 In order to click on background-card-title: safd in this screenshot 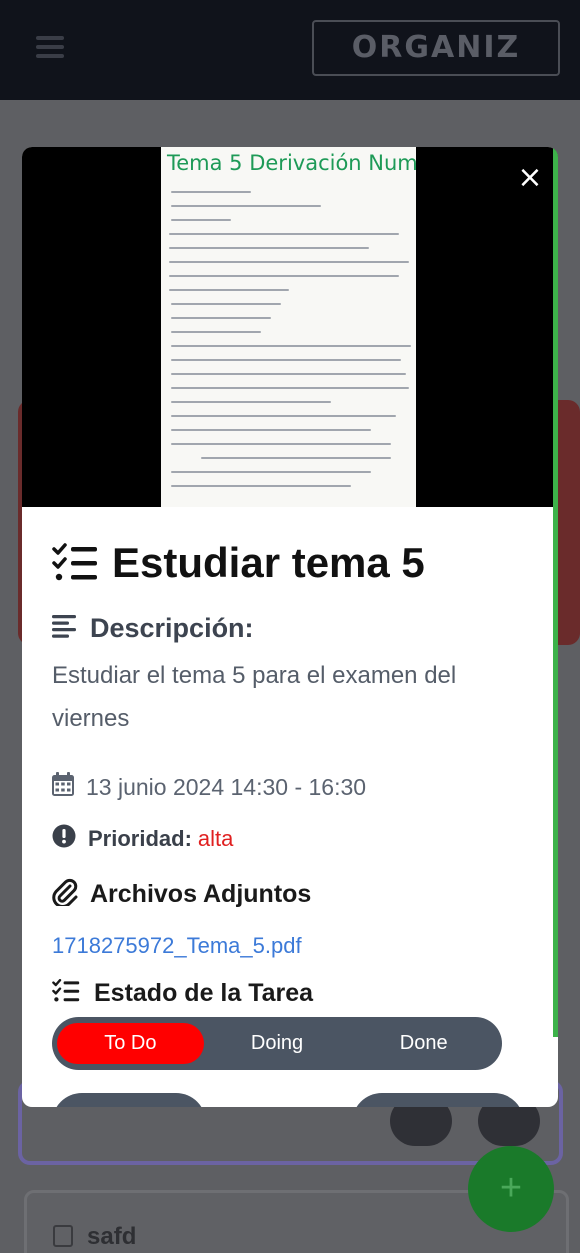, I will do `click(112, 1236)`.